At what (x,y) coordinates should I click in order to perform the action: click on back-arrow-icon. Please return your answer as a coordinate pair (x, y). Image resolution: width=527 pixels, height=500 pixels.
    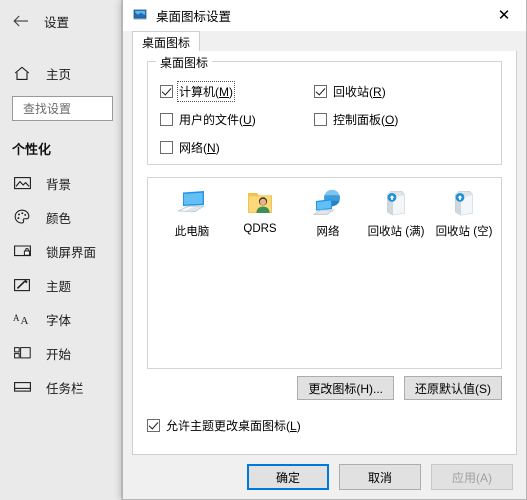
    Looking at the image, I should click on (21, 21).